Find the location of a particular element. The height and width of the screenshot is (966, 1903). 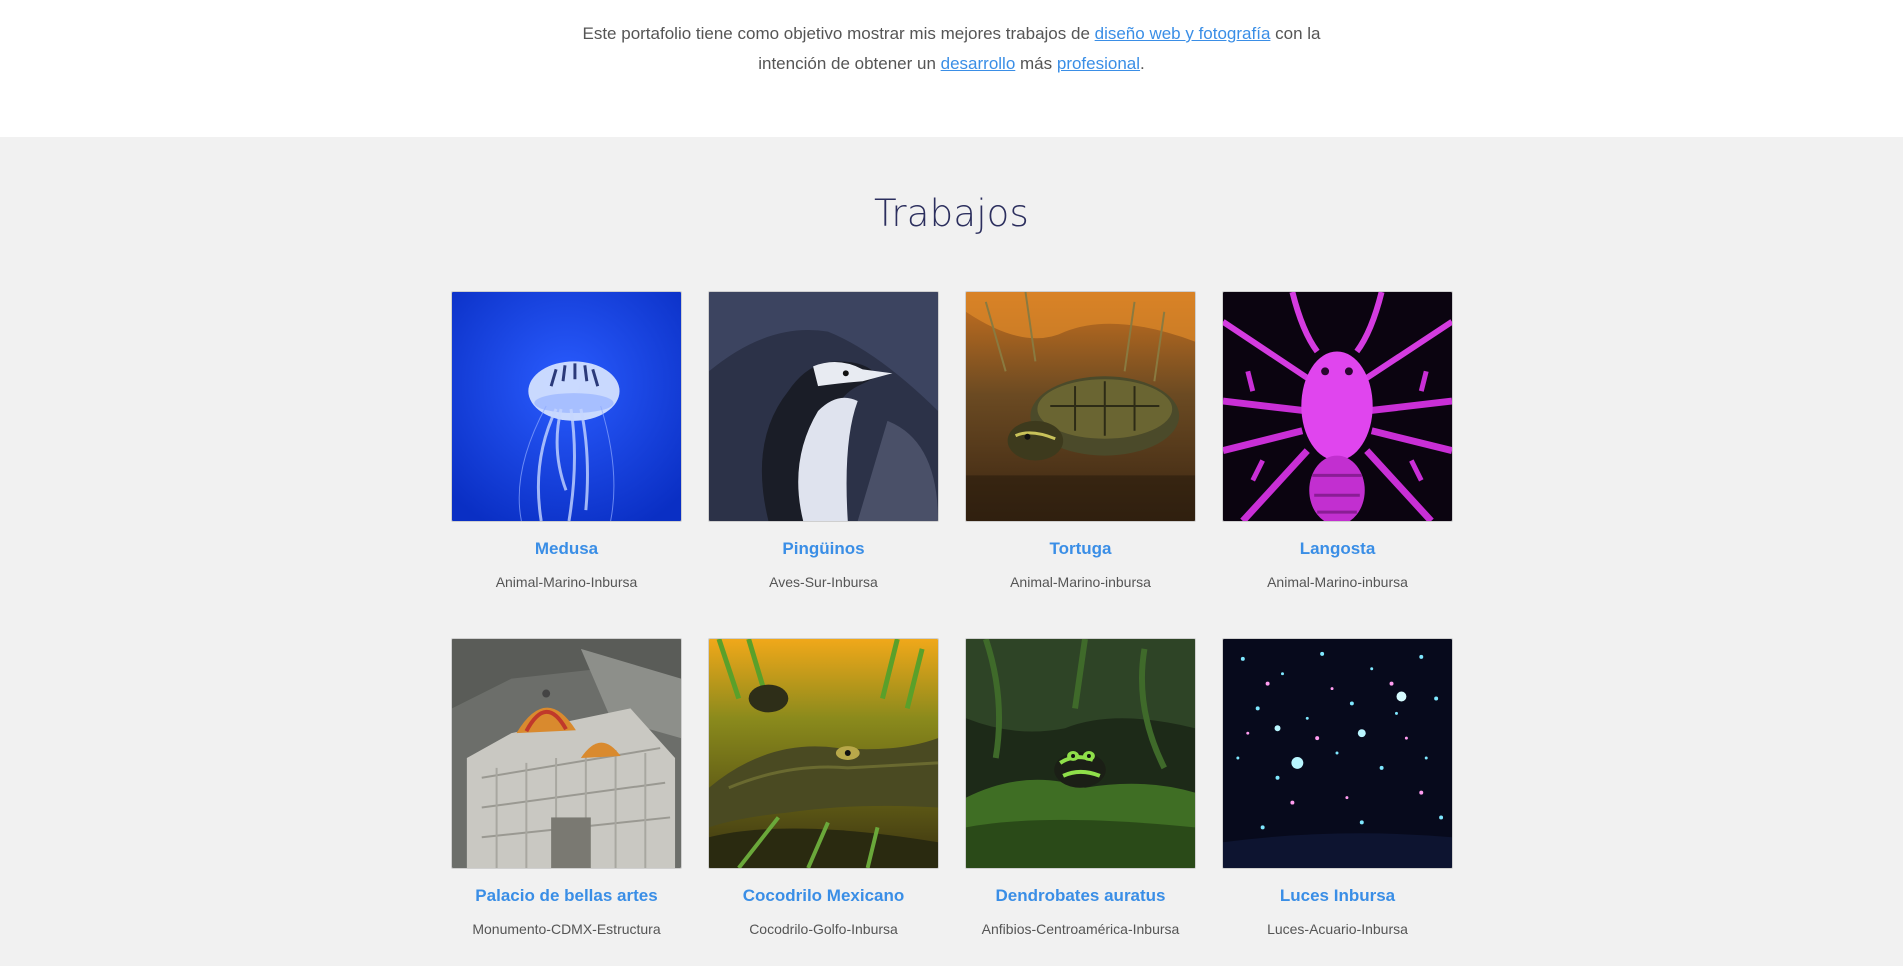

link-diseno-web: diseño web y fotografía is located at coordinates (1183, 33).